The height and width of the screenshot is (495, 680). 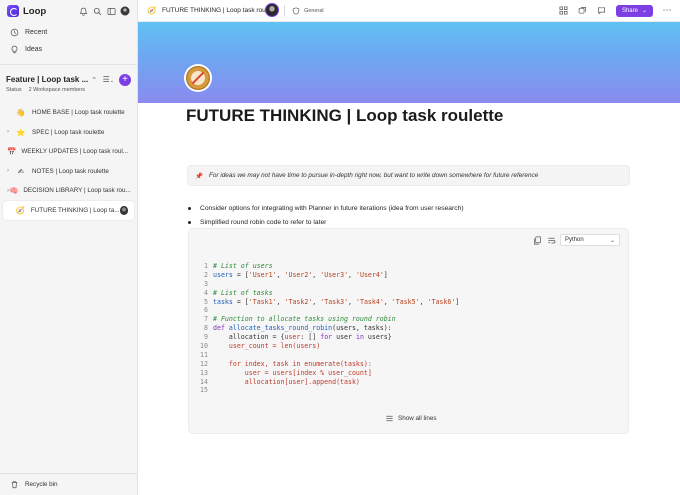 What do you see at coordinates (292, 372) in the screenshot?
I see `code-token: user = users[index % user_count]` at bounding box center [292, 372].